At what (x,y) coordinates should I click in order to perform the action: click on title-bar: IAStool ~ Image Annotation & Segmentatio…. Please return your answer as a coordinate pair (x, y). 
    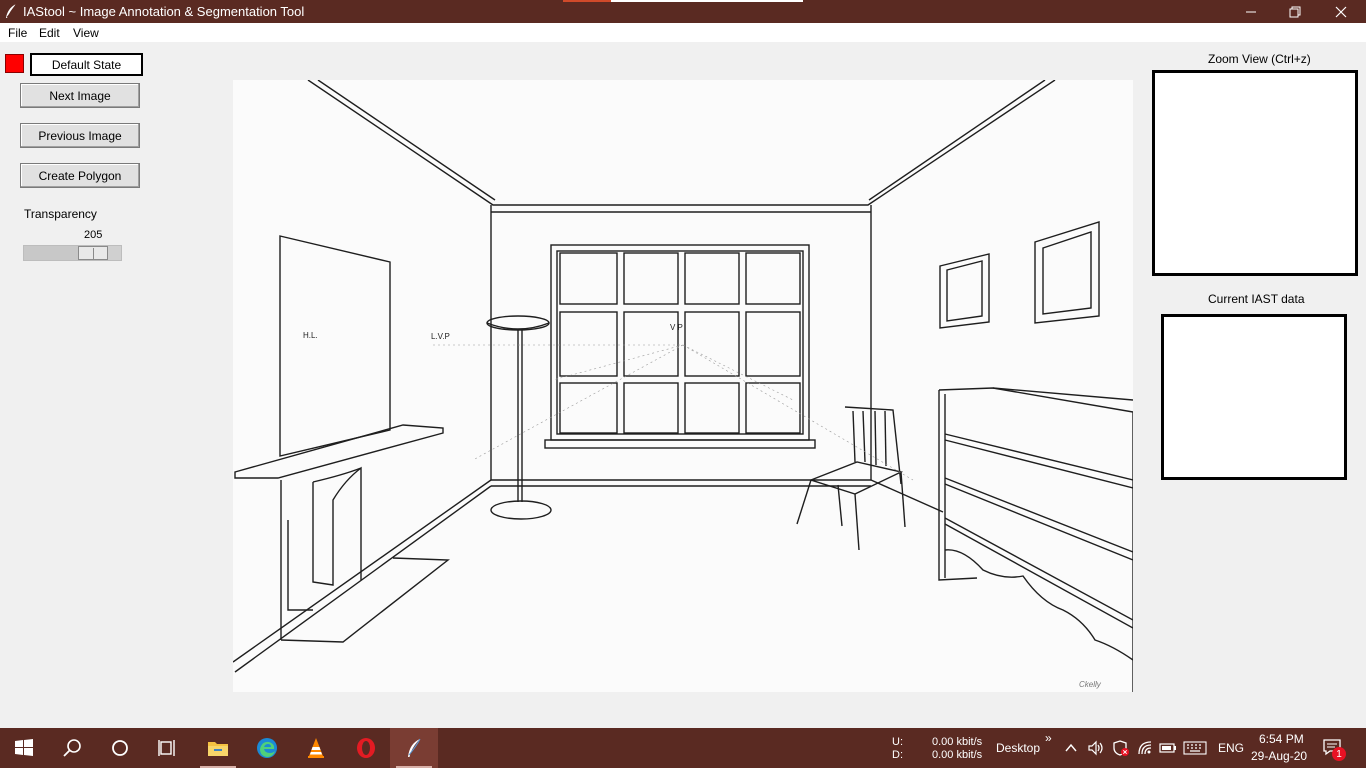
    Looking at the image, I should click on (683, 11).